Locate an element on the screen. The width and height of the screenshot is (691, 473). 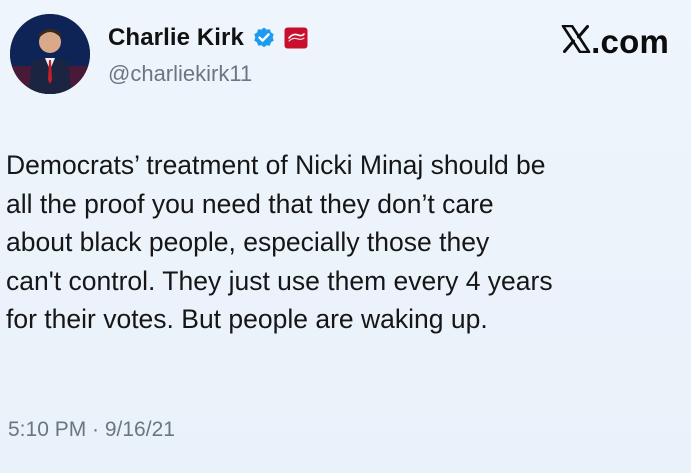
avatar is located at coordinates (50, 54).